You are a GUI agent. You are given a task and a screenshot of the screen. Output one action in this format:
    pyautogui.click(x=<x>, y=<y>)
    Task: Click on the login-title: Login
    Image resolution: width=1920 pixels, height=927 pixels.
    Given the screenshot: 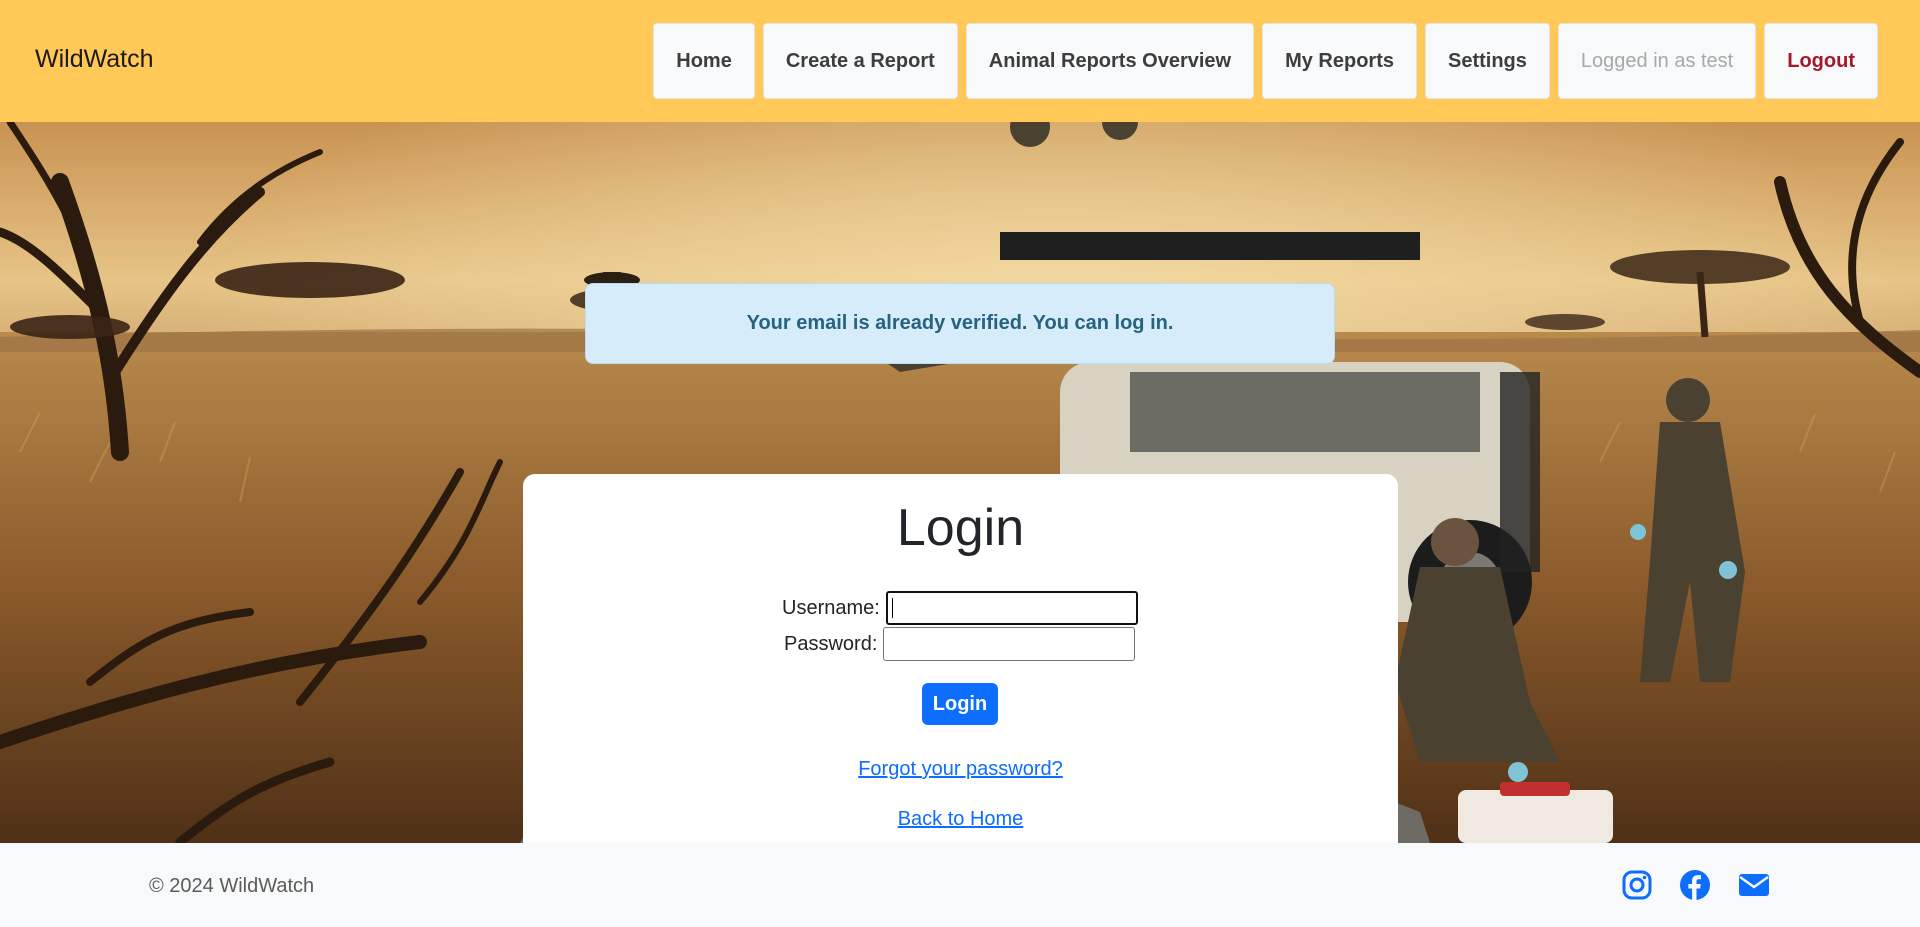 What is the action you would take?
    pyautogui.click(x=960, y=528)
    